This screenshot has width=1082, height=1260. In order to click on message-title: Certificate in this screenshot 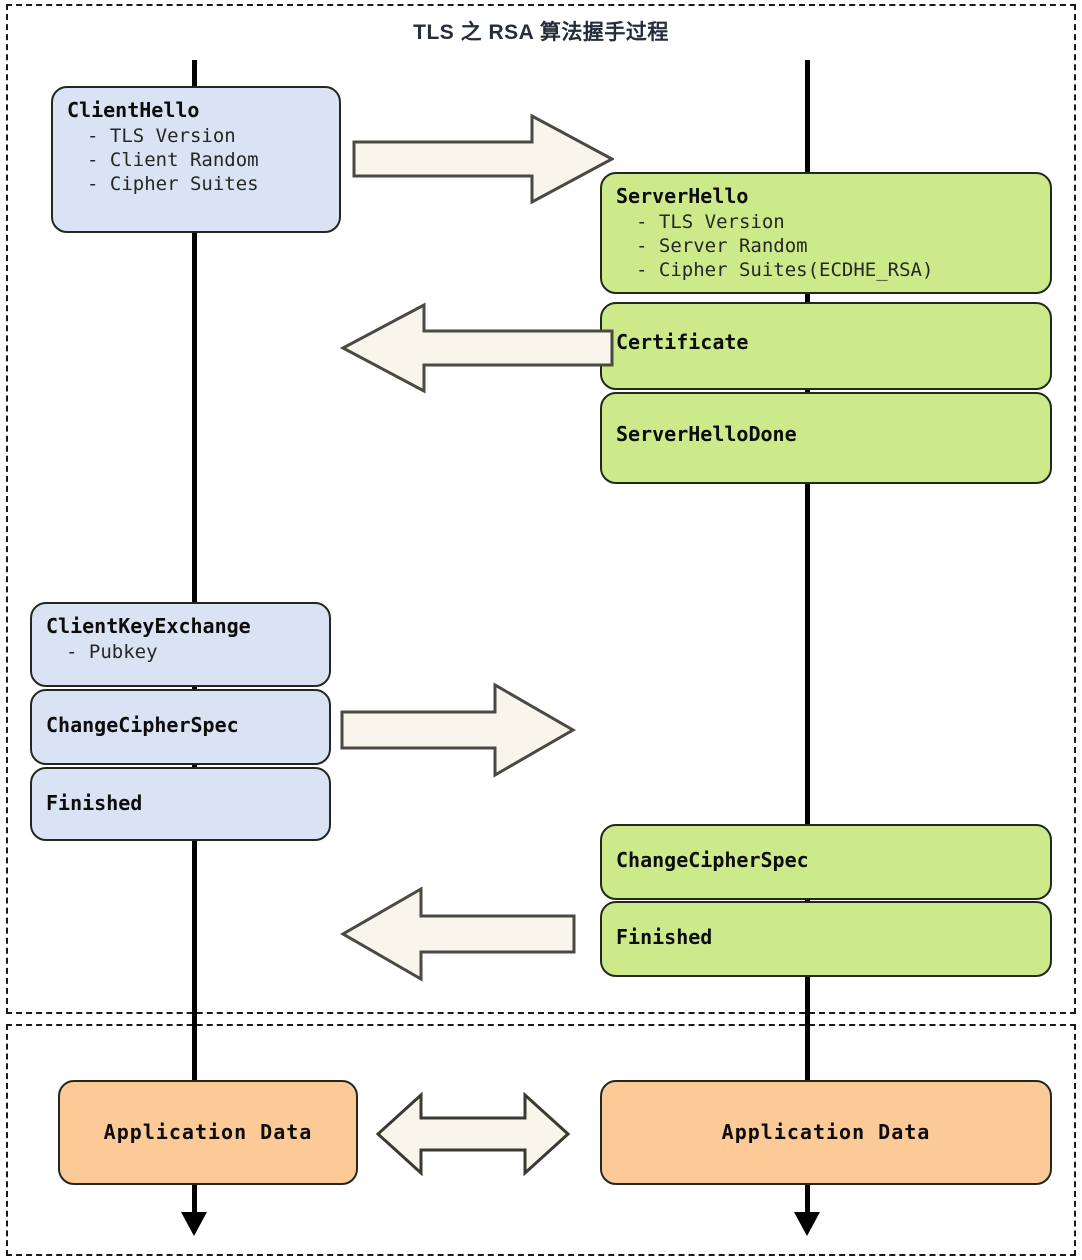, I will do `click(682, 342)`.